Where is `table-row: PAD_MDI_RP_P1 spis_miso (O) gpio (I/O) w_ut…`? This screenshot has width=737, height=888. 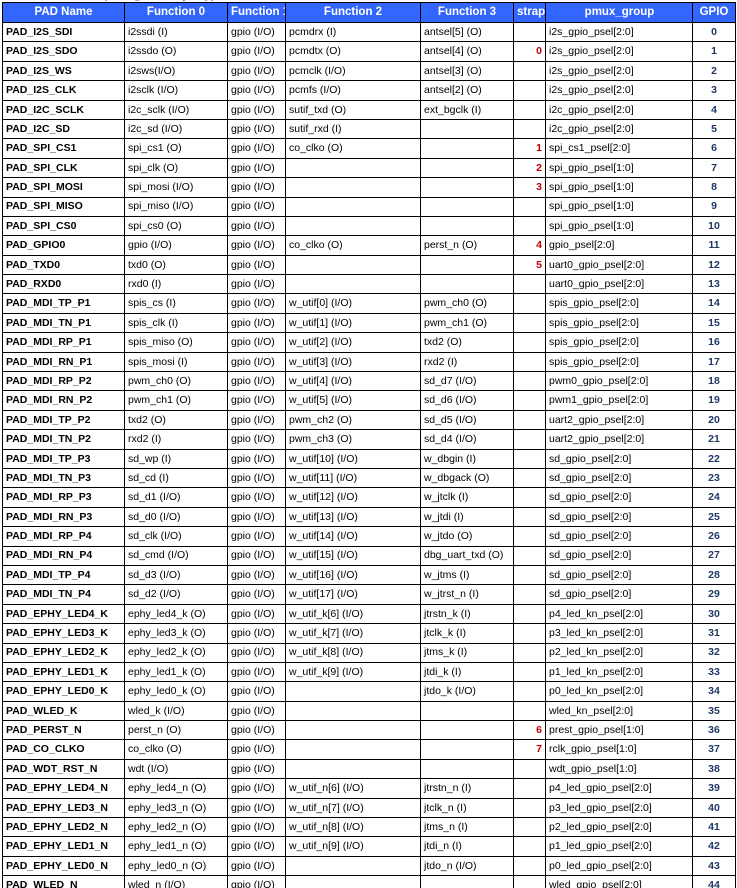 table-row: PAD_MDI_RP_P1 spis_miso (O) gpio (I/O) w_ut… is located at coordinates (369, 342).